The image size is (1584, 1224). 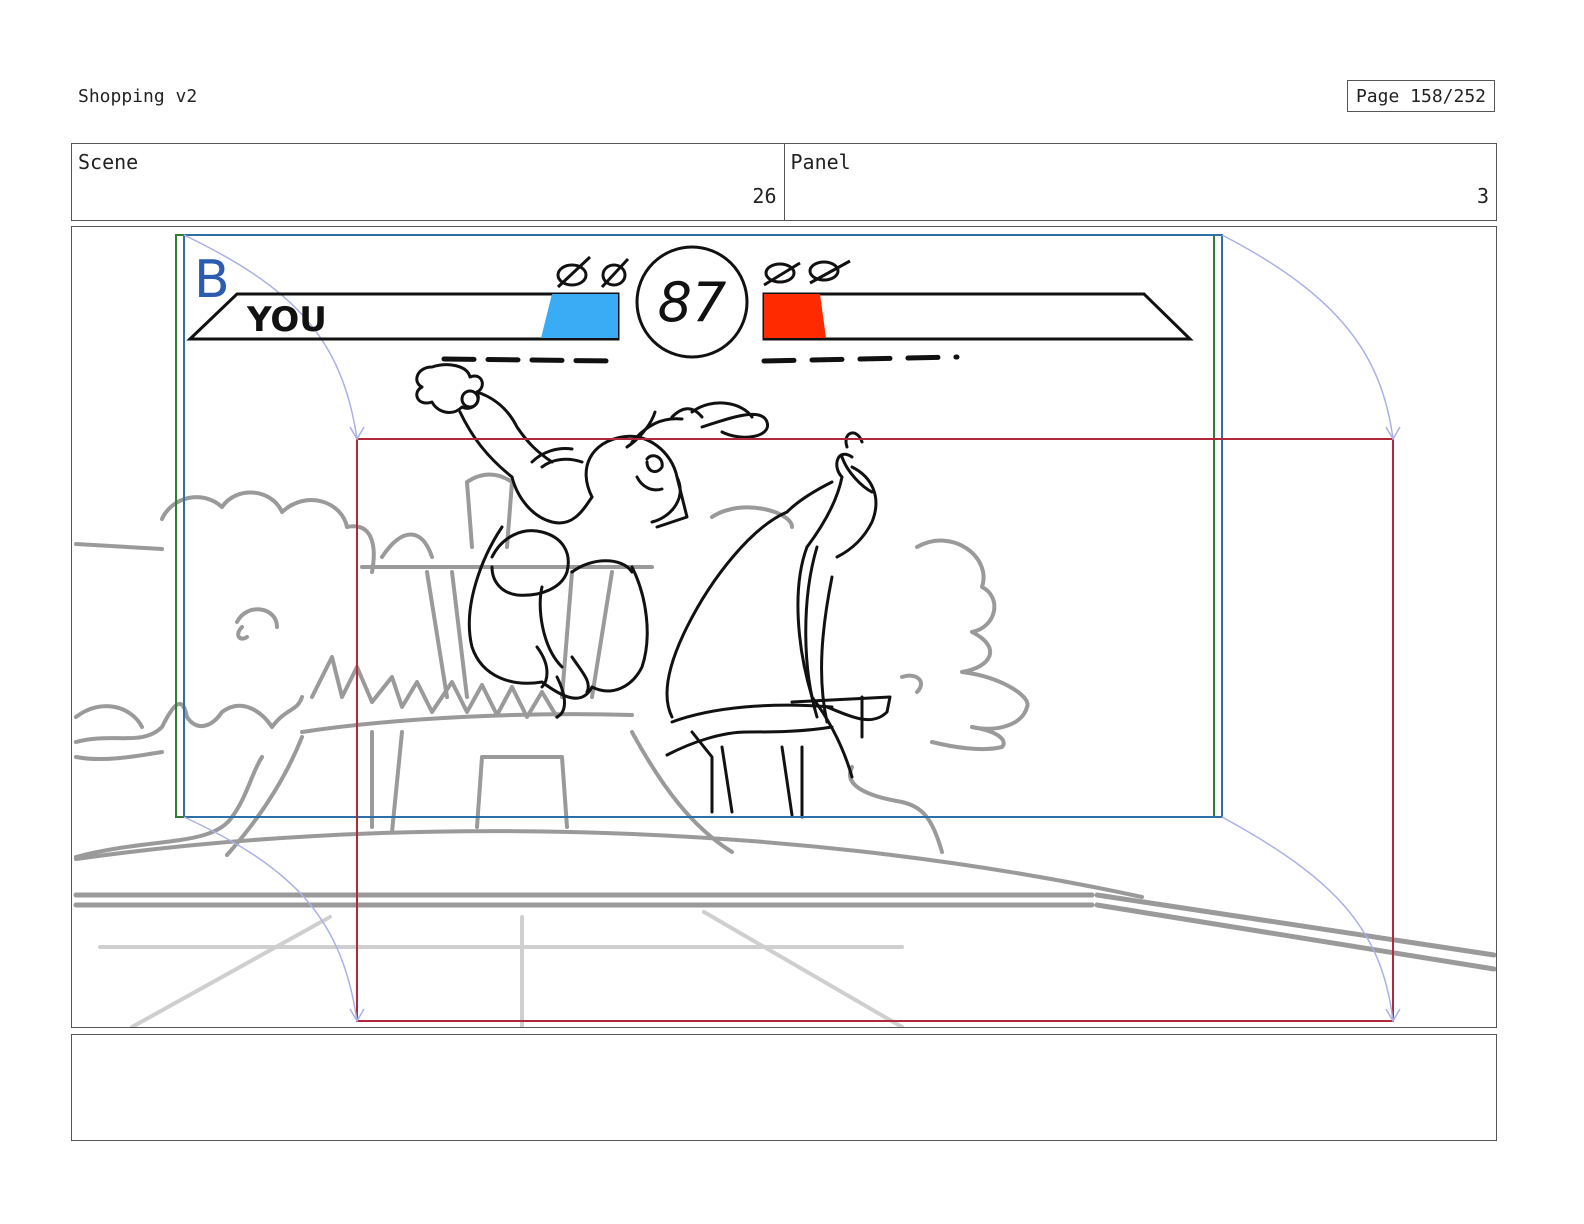 I want to click on panel-cell: Panel 3, so click(x=1140, y=182).